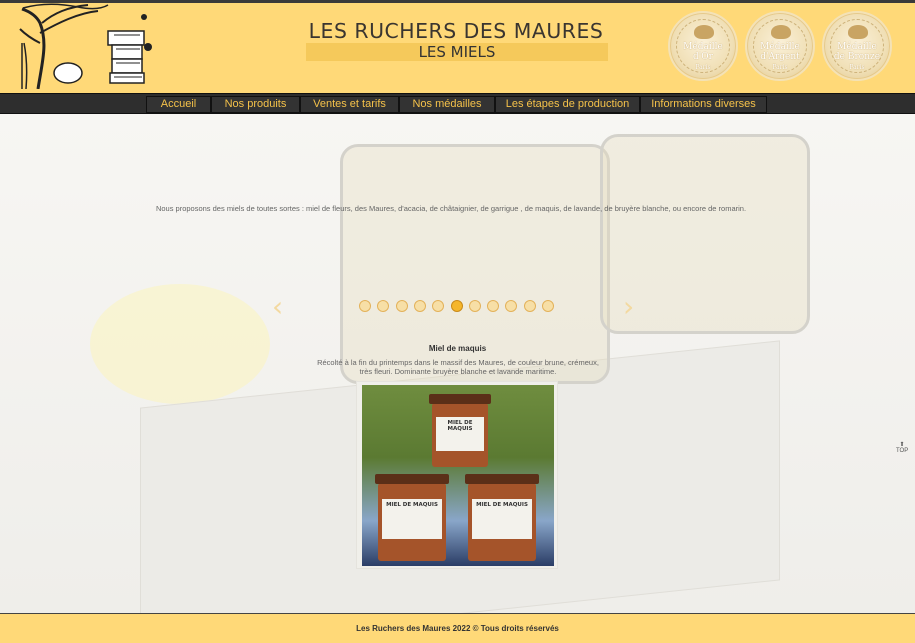  Describe the element at coordinates (703, 57) in the screenshot. I see `medal-line2: d'Or` at that location.